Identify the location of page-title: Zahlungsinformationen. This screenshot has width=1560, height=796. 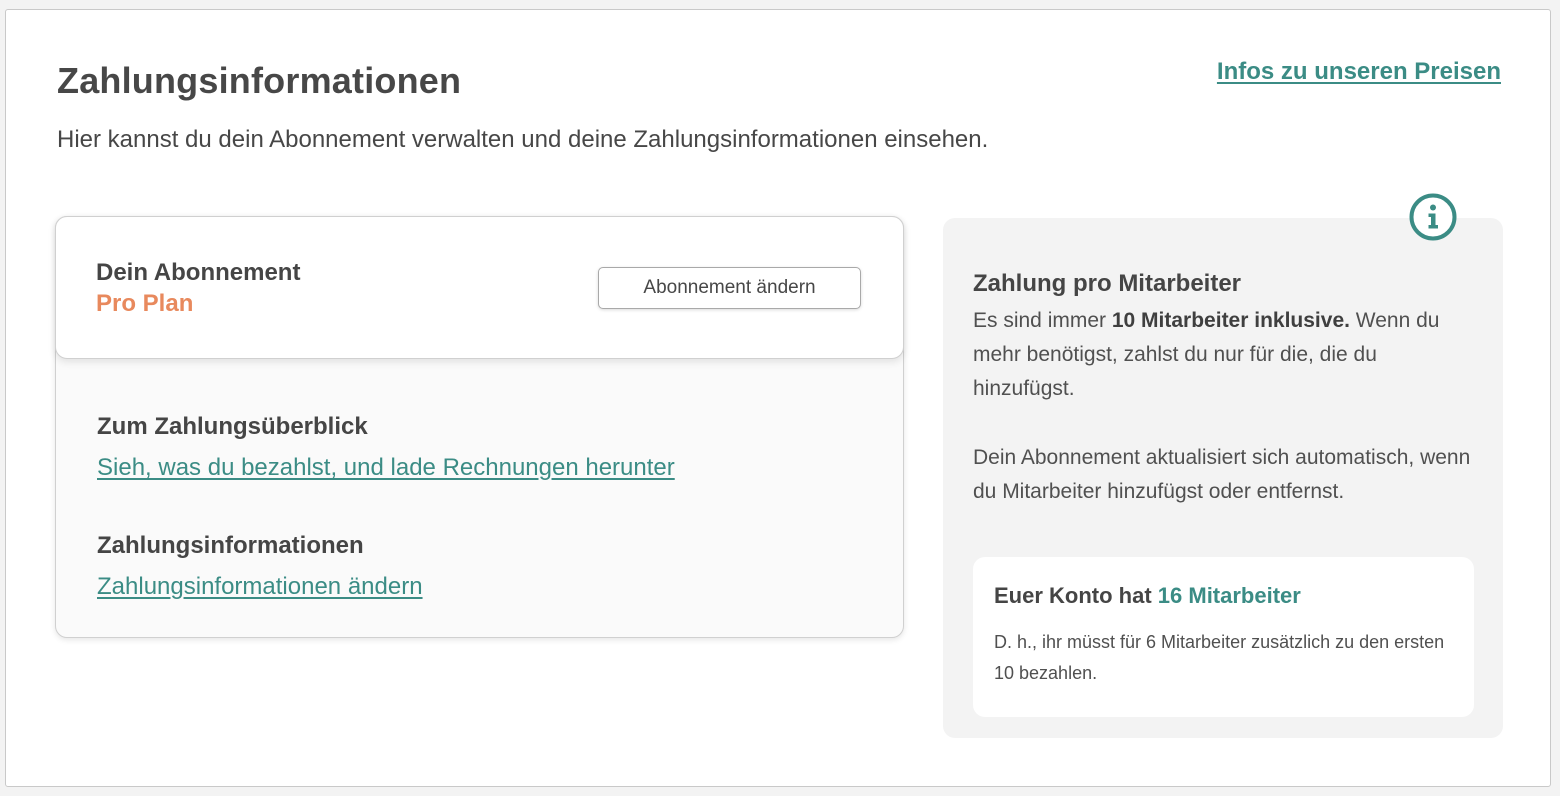
(259, 80).